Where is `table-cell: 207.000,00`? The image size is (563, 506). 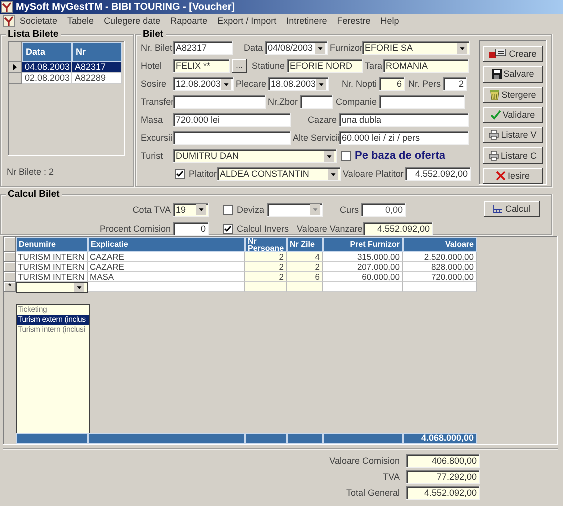
table-cell: 207.000,00 is located at coordinates (363, 267).